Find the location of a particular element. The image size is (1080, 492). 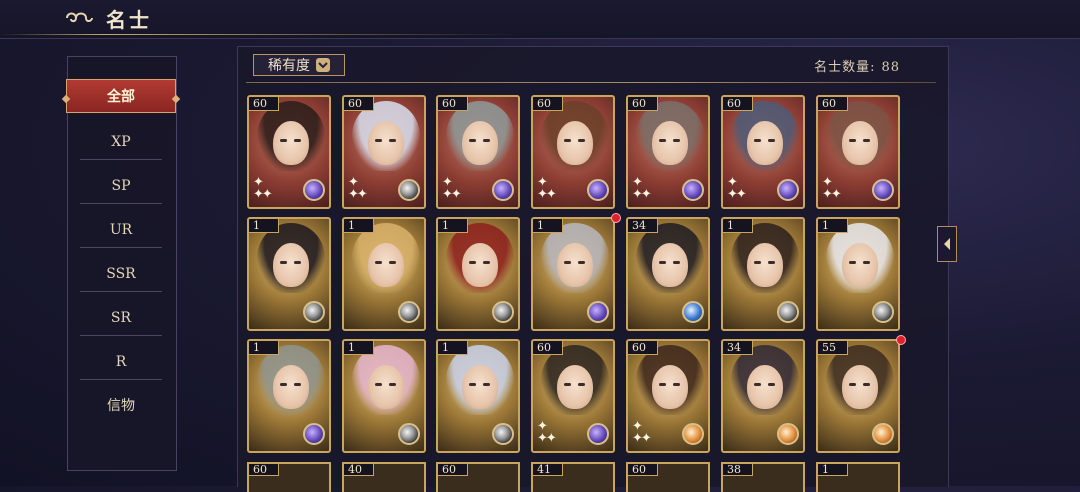

level-badge: 34 is located at coordinates (643, 226).